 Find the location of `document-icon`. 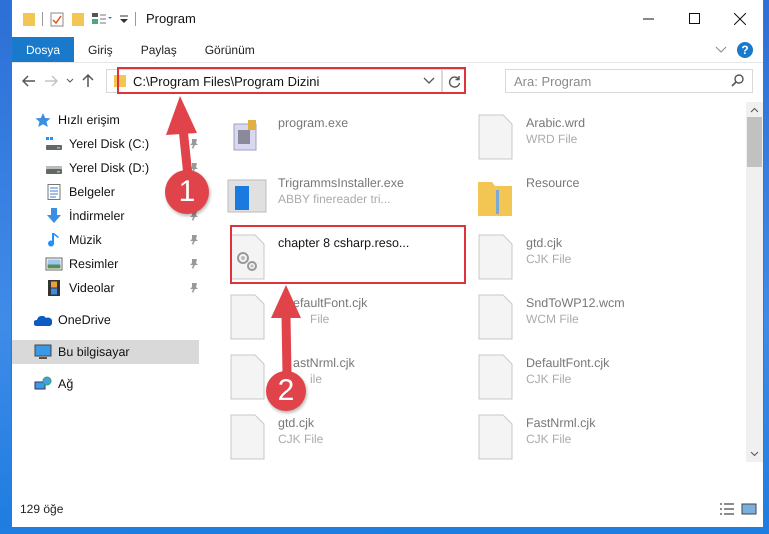

document-icon is located at coordinates (54, 192).